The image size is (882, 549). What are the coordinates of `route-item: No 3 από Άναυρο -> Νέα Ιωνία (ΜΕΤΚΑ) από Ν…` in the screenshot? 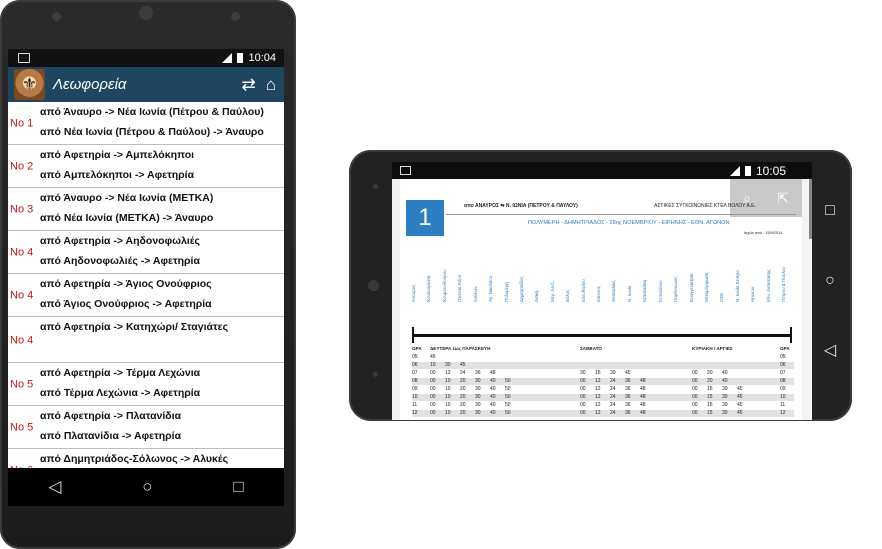 It's located at (146, 209).